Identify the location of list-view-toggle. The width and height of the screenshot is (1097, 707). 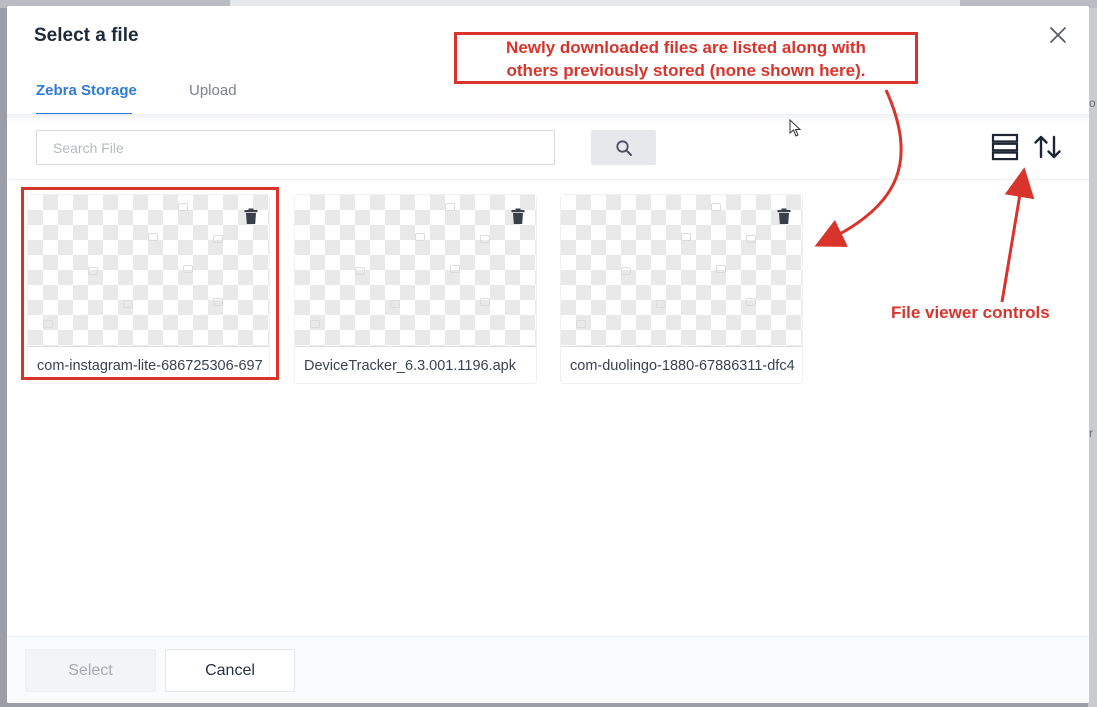
(1005, 147).